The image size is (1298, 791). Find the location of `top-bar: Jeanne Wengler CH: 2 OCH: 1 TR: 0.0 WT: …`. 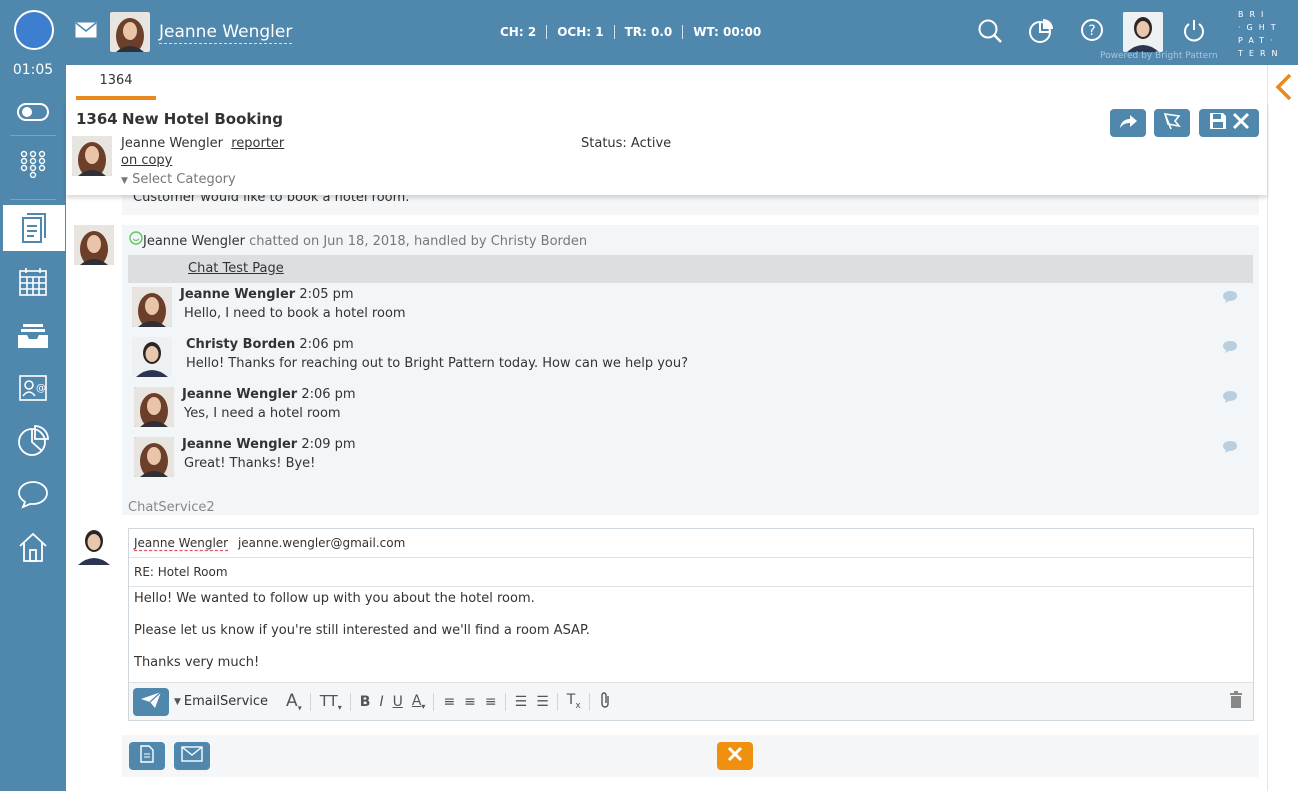

top-bar: Jeanne Wengler CH: 2 OCH: 1 TR: 0.0 WT: … is located at coordinates (649, 32).